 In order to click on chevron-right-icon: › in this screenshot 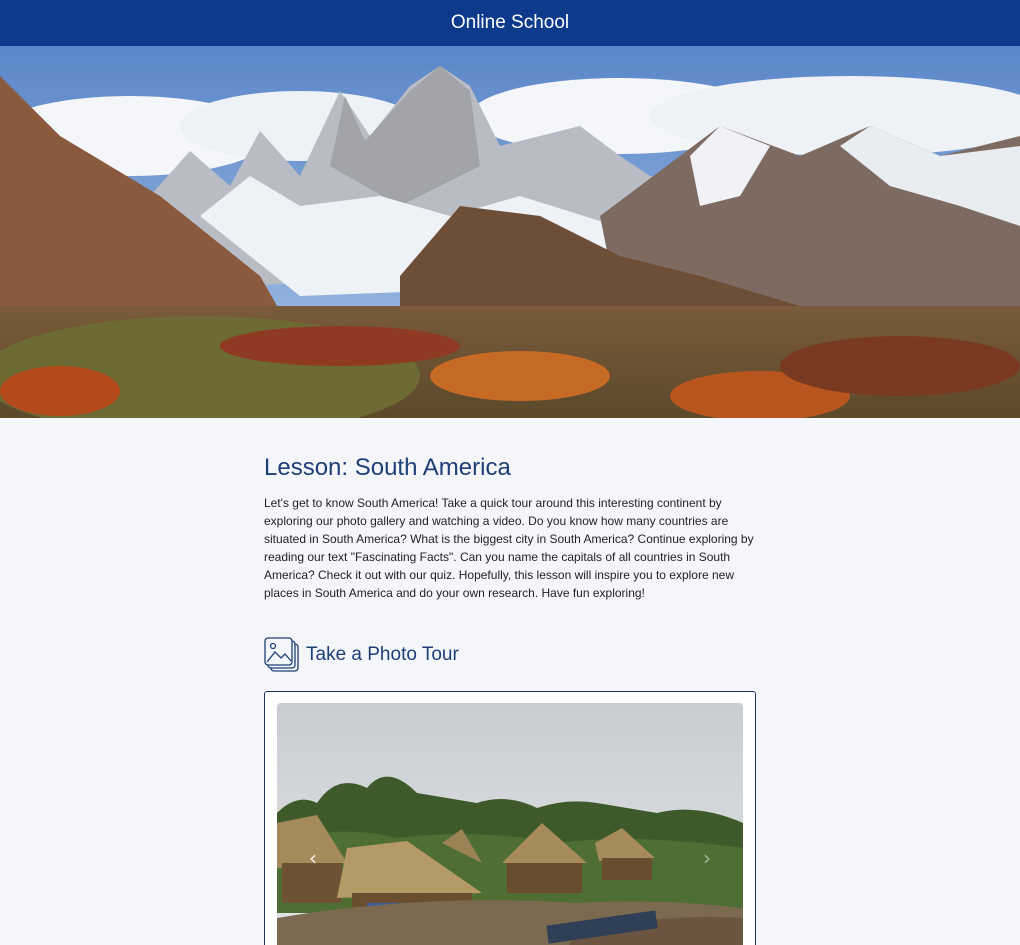, I will do `click(707, 858)`.